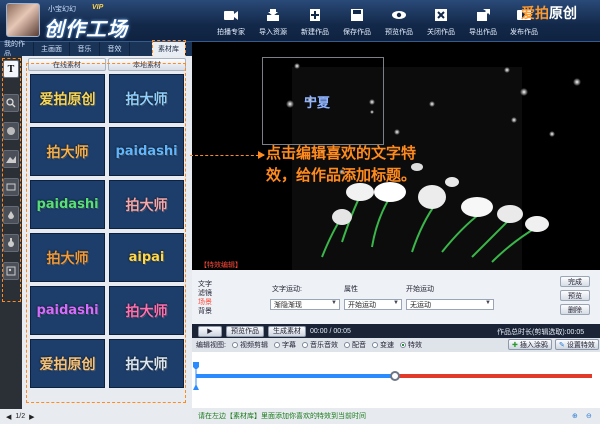 The height and width of the screenshot is (424, 600). Describe the element at coordinates (535, 13) in the screenshot. I see `brand-part-a: 爱拍` at that location.